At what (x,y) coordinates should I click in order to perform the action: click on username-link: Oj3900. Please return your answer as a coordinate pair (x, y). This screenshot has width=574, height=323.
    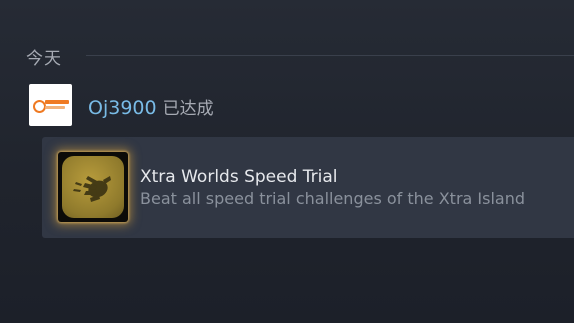
    Looking at the image, I should click on (122, 108).